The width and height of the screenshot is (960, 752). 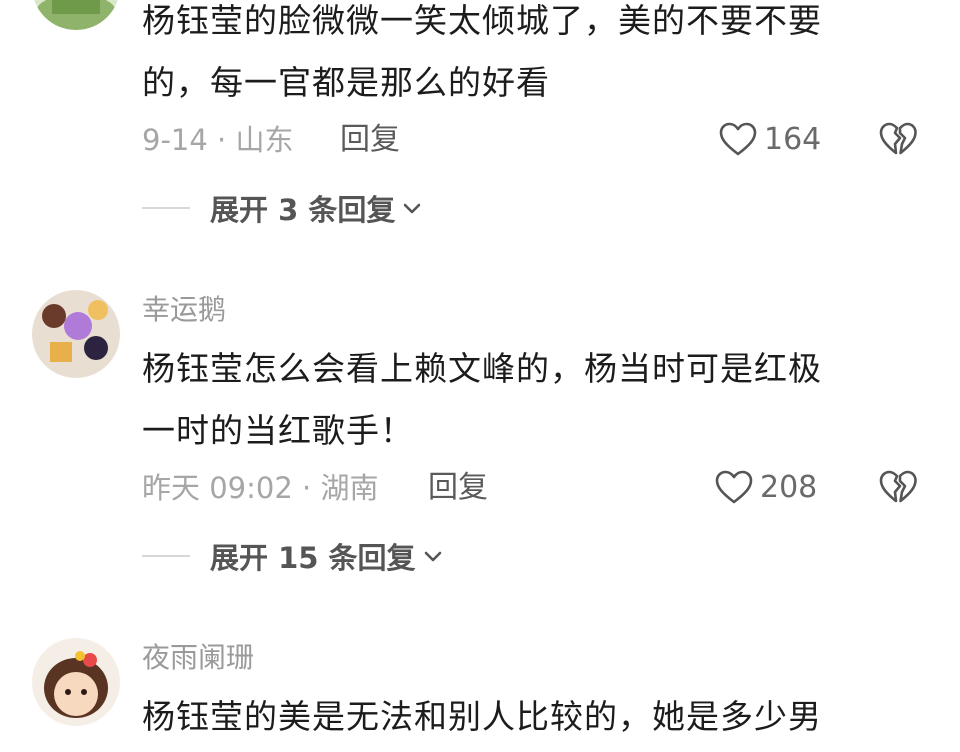 What do you see at coordinates (789, 487) in the screenshot?
I see `like-count: 208` at bounding box center [789, 487].